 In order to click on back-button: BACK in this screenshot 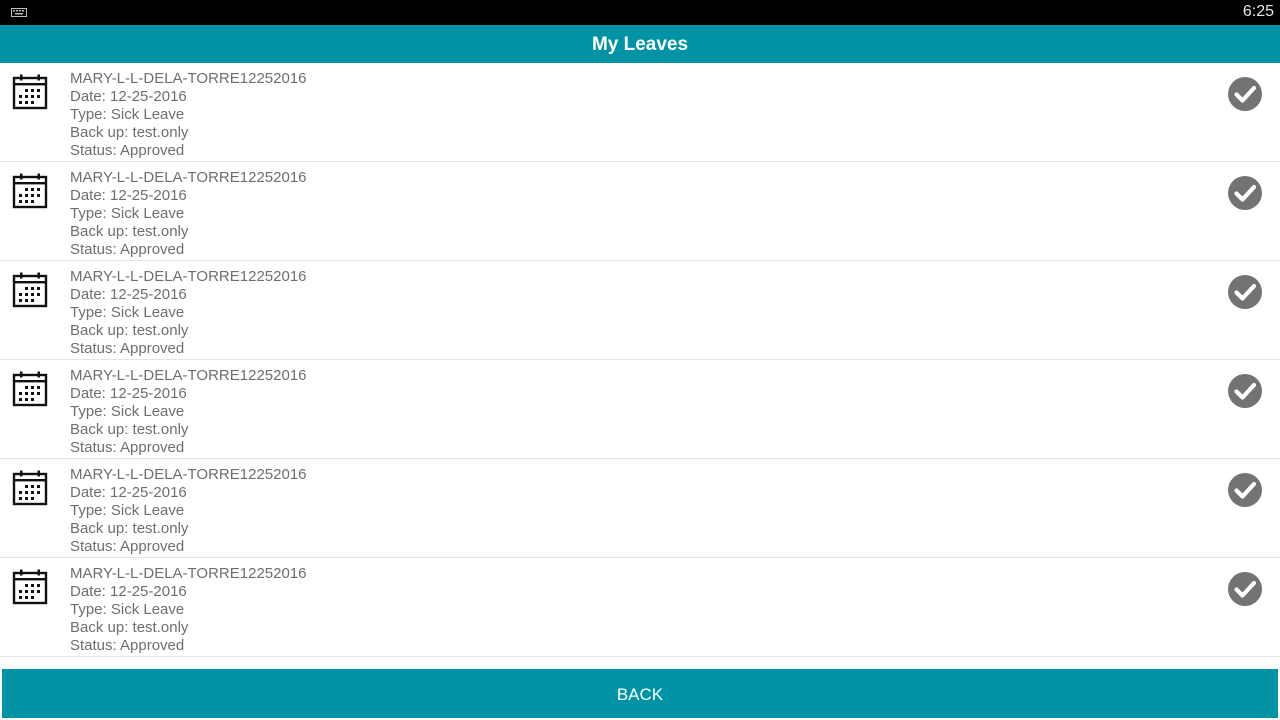, I will do `click(640, 693)`.